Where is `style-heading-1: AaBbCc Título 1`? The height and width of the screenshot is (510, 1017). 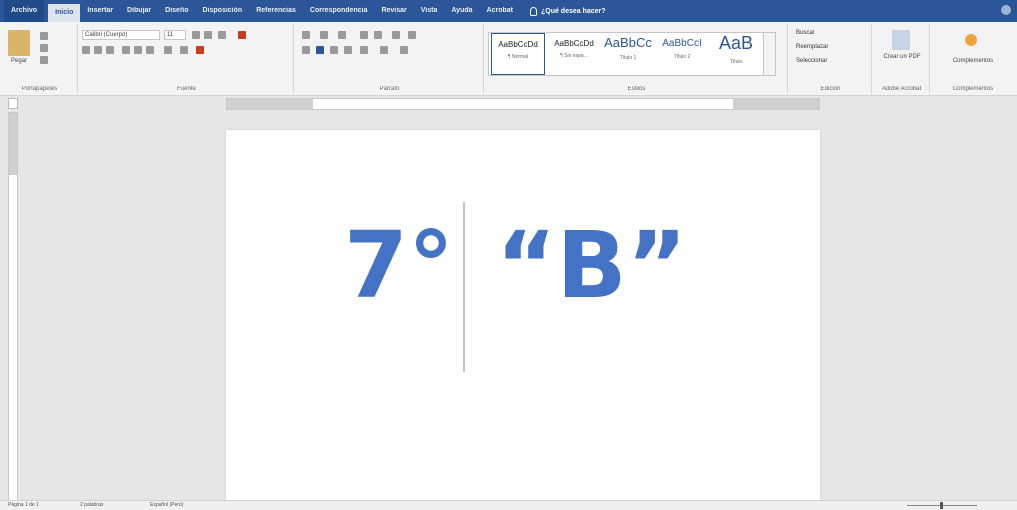 style-heading-1: AaBbCc Título 1 is located at coordinates (628, 54).